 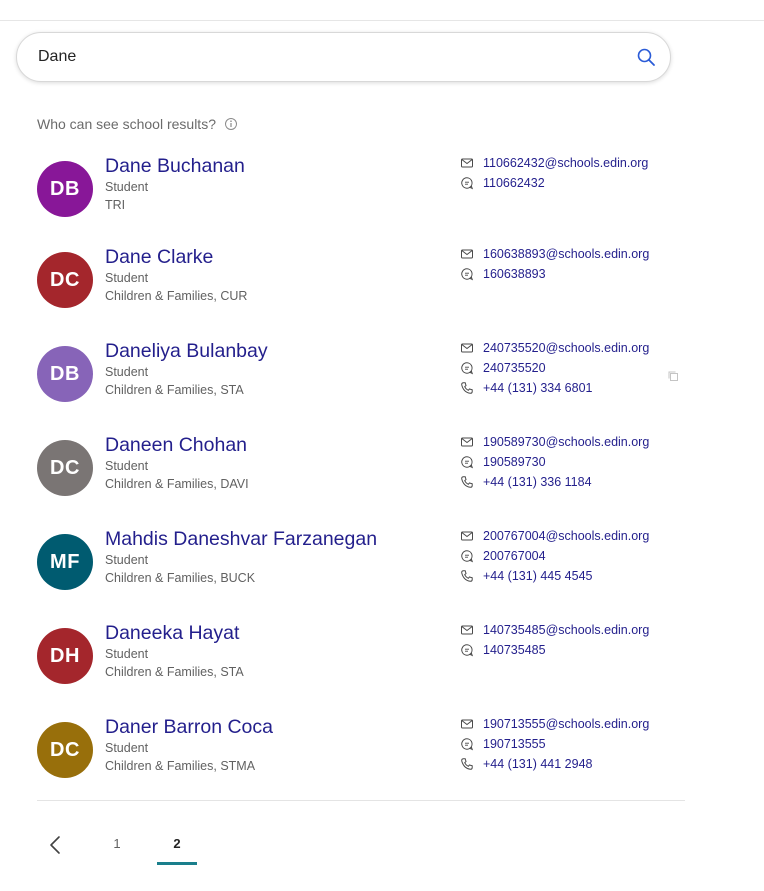 What do you see at coordinates (174, 633) in the screenshot?
I see `person-name-link: Daneeka Hayat` at bounding box center [174, 633].